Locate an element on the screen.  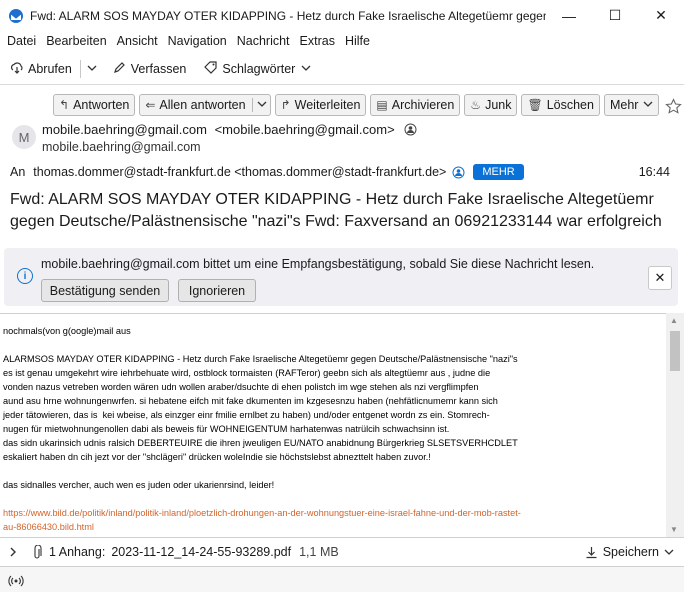
minimize-button: — is located at coordinates (569, 15).